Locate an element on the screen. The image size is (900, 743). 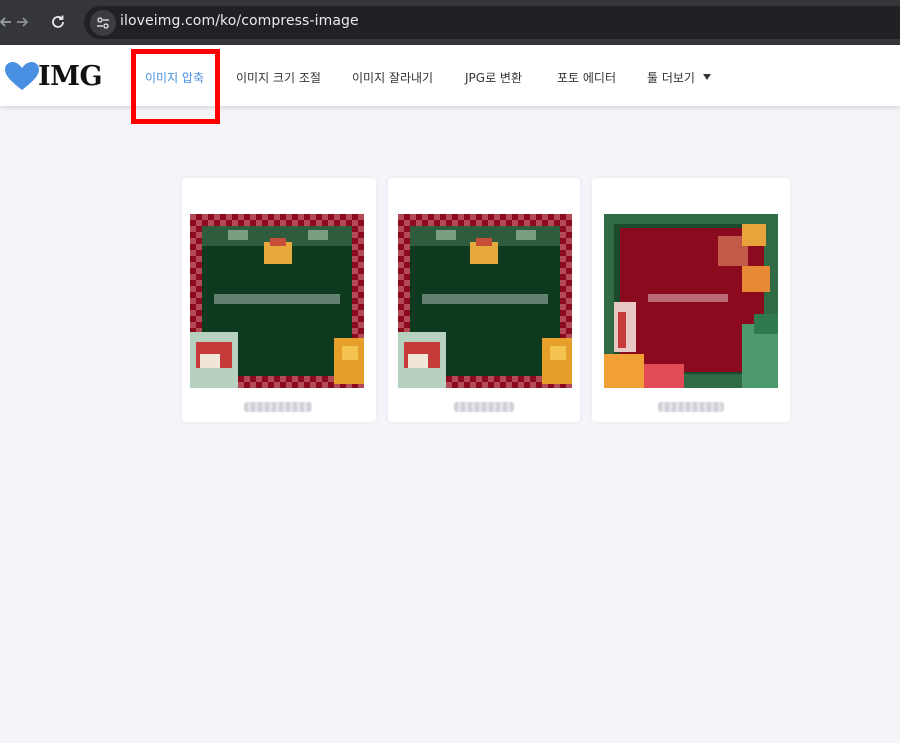
reload-button is located at coordinates (58, 22).